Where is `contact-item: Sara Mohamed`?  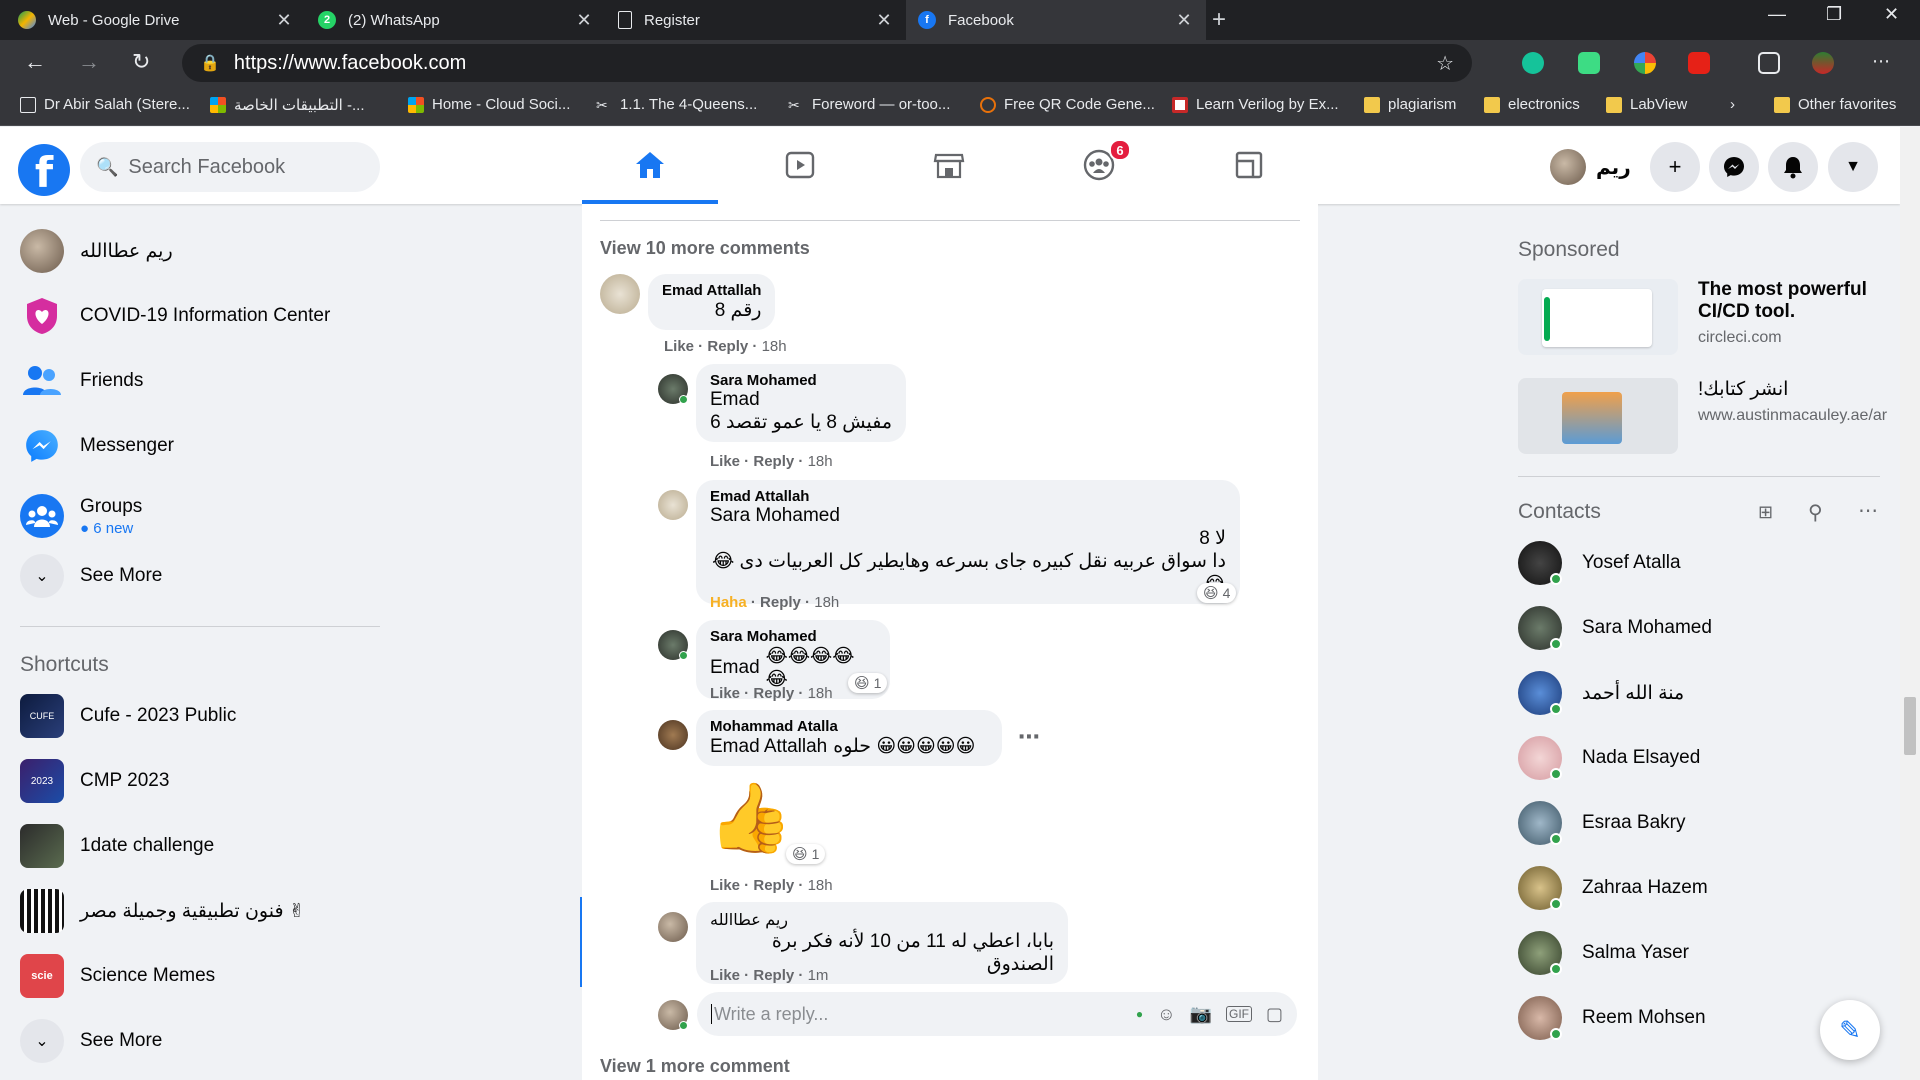 contact-item: Sara Mohamed is located at coordinates (1615, 628).